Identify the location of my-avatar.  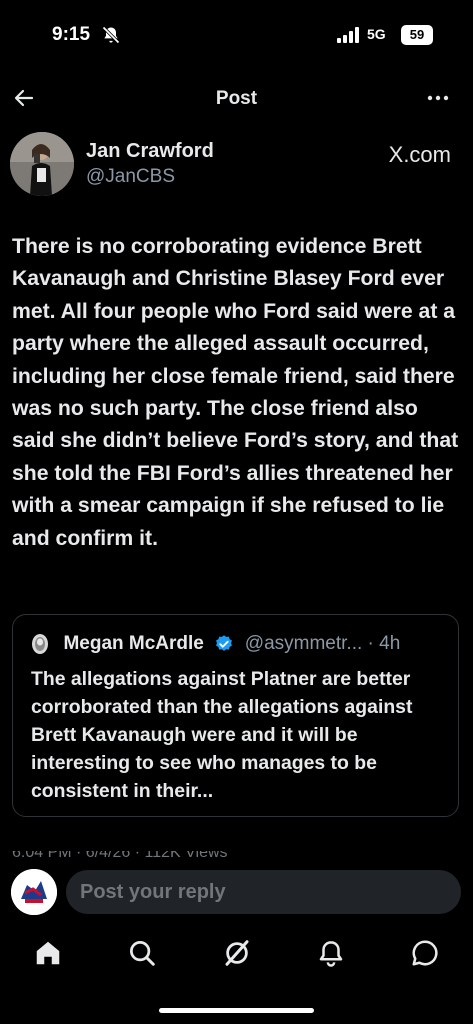
(34, 892).